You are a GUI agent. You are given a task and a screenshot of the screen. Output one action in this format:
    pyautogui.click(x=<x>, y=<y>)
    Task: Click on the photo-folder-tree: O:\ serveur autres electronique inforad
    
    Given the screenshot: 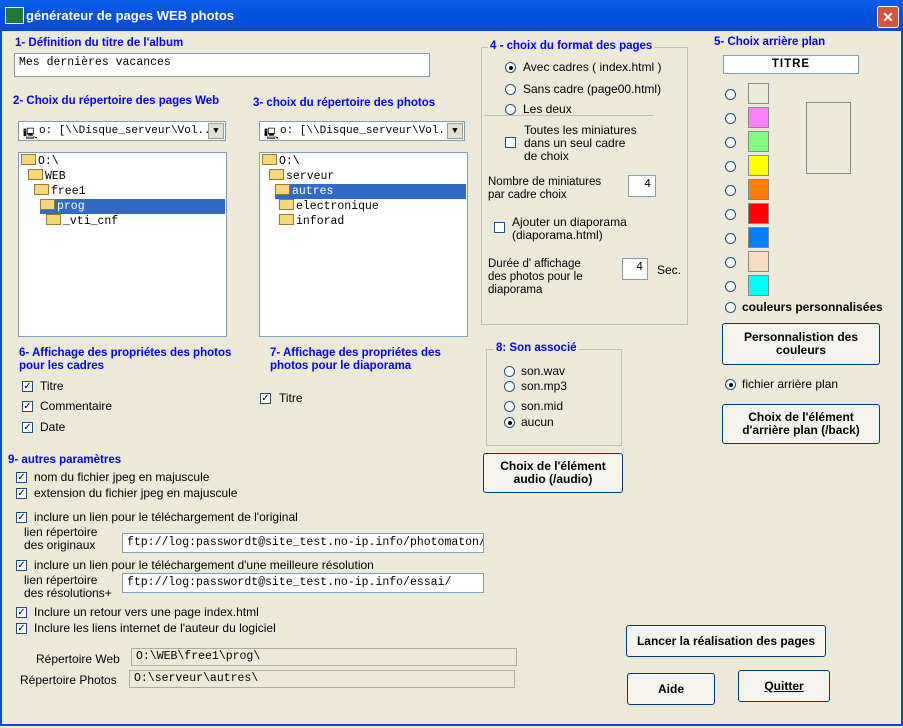 What is the action you would take?
    pyautogui.click(x=363, y=244)
    